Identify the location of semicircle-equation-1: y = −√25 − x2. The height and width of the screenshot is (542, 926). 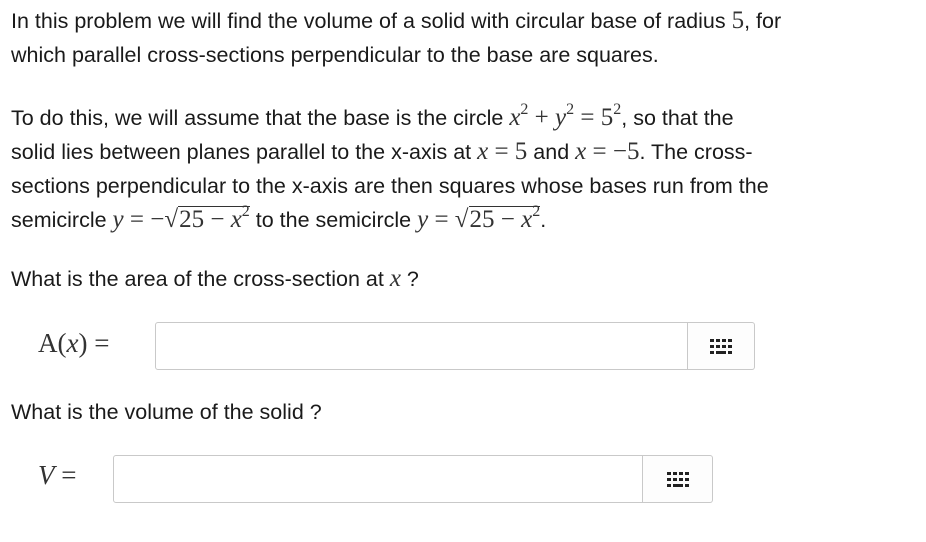
(181, 218).